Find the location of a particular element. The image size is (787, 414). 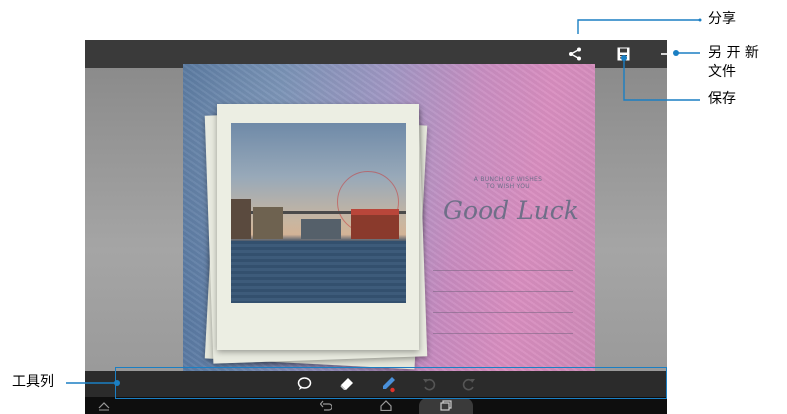

system-nav-bar is located at coordinates (376, 405).